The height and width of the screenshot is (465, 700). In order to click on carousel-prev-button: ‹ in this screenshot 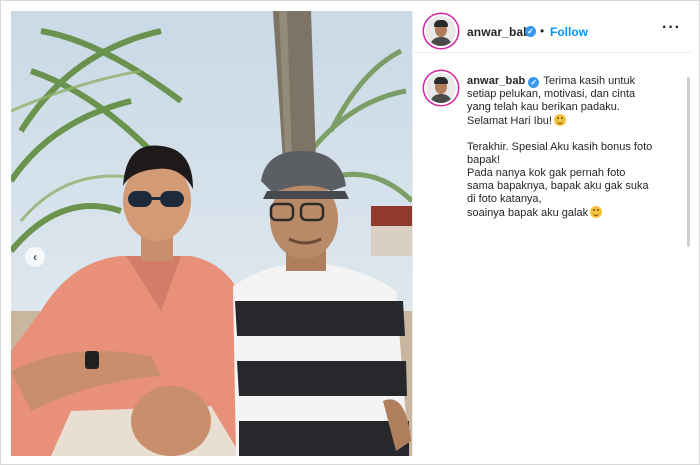, I will do `click(35, 257)`.